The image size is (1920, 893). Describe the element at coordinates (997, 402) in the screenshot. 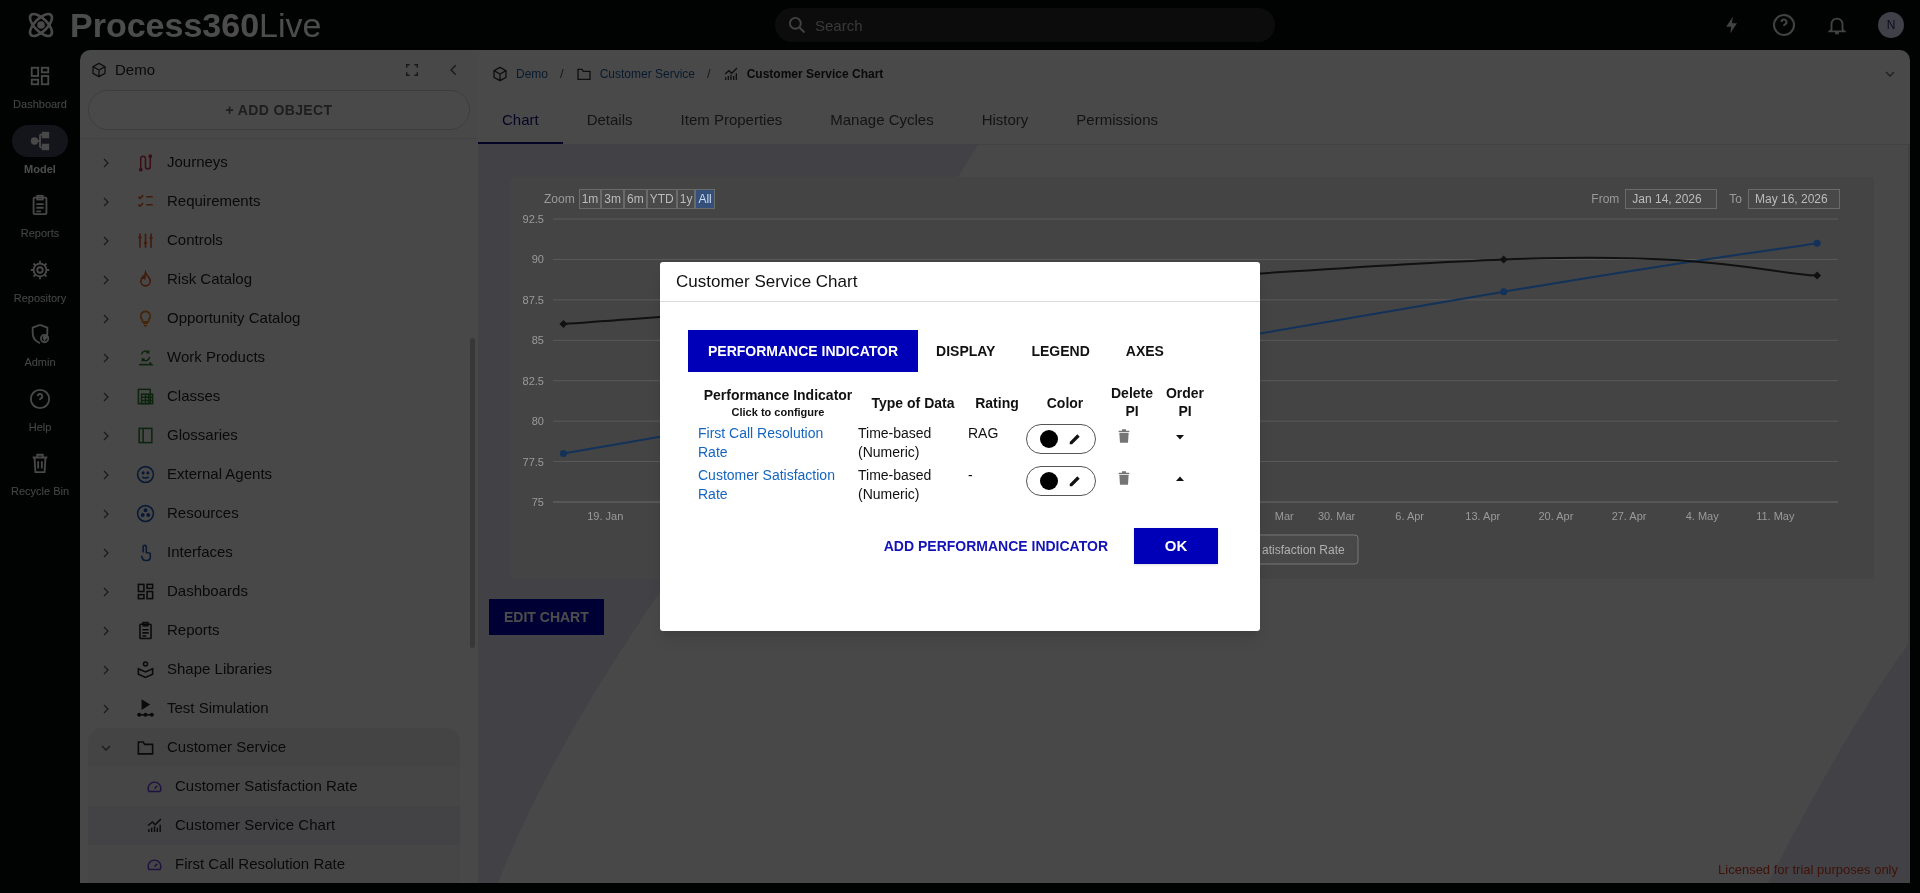

I see `column-header: Rating` at that location.